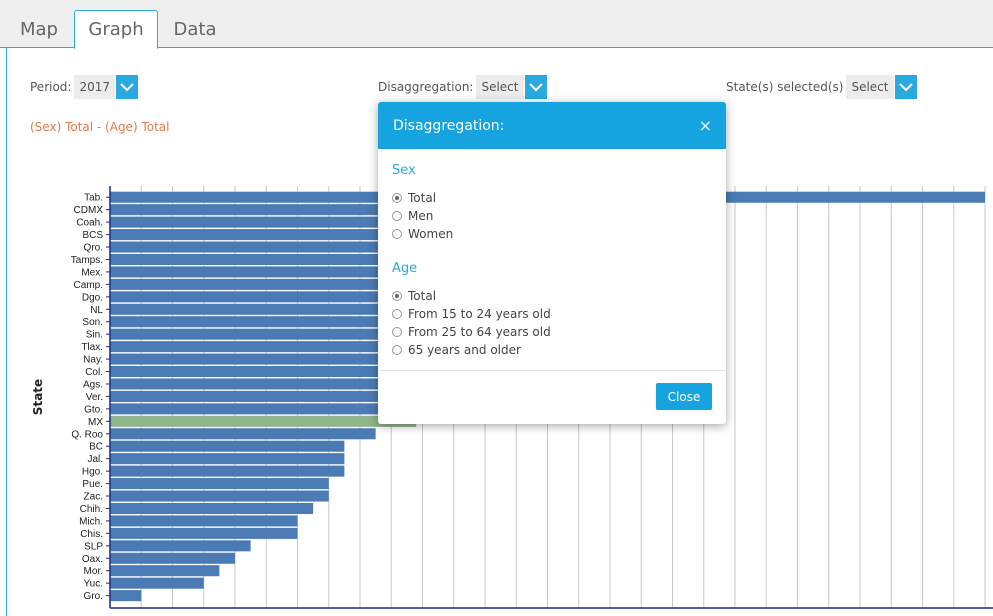  What do you see at coordinates (87, 434) in the screenshot?
I see `tick-label: Q. Roo` at bounding box center [87, 434].